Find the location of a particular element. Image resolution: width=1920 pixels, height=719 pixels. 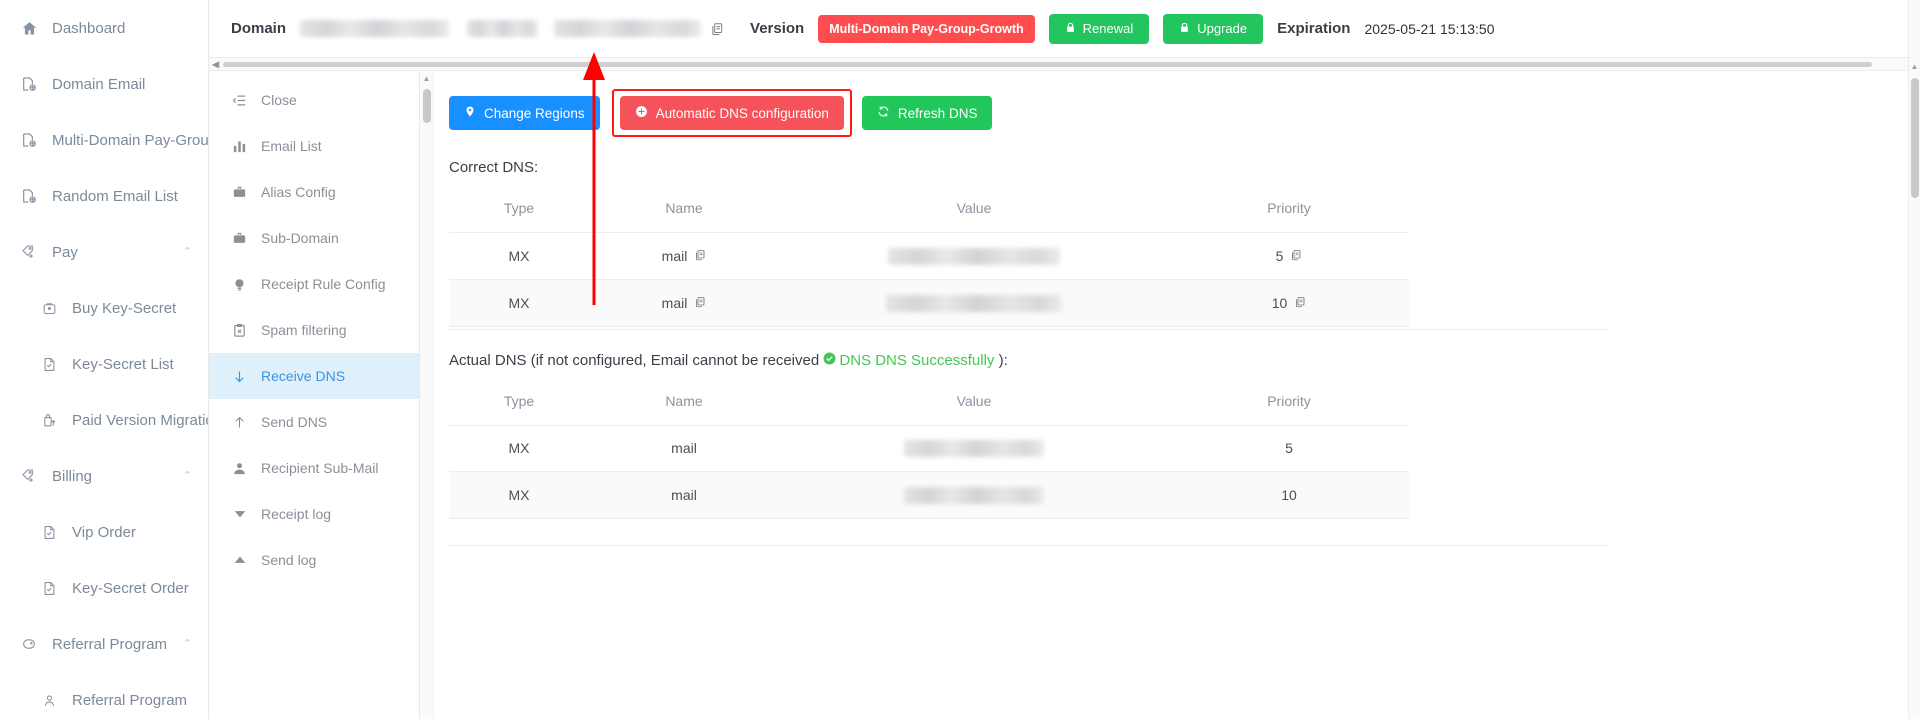

sidebar-item-key-secret-list: Key-Secret List is located at coordinates (104, 364).